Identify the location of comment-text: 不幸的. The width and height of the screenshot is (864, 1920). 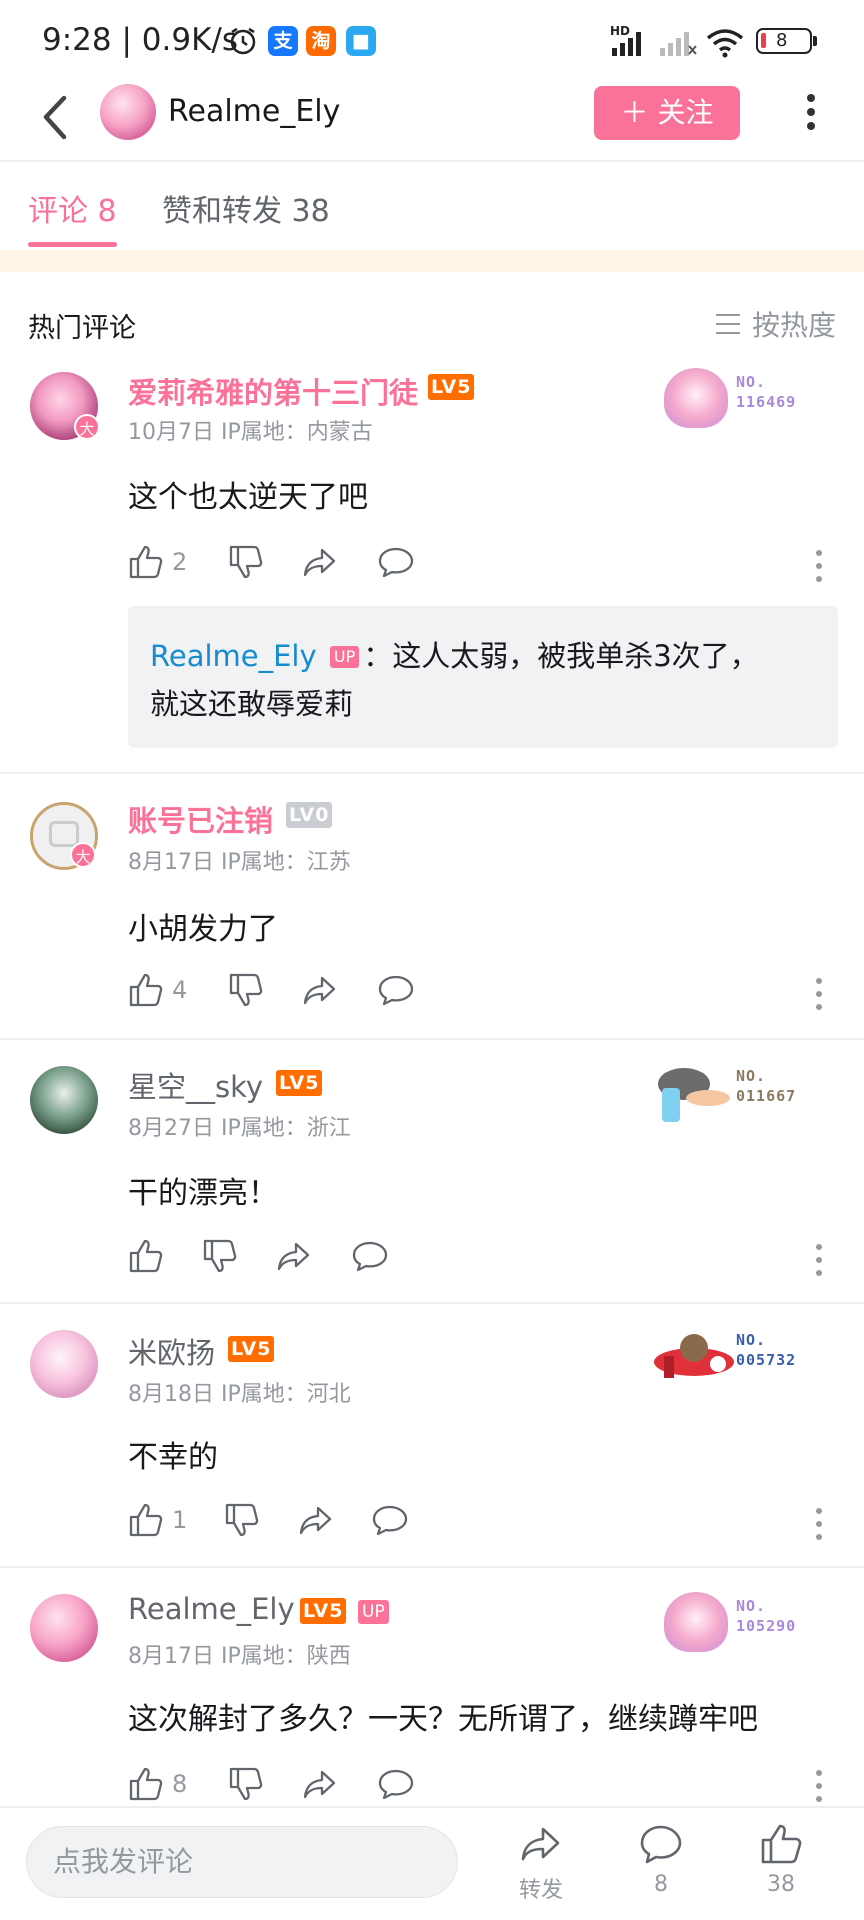
(173, 1457).